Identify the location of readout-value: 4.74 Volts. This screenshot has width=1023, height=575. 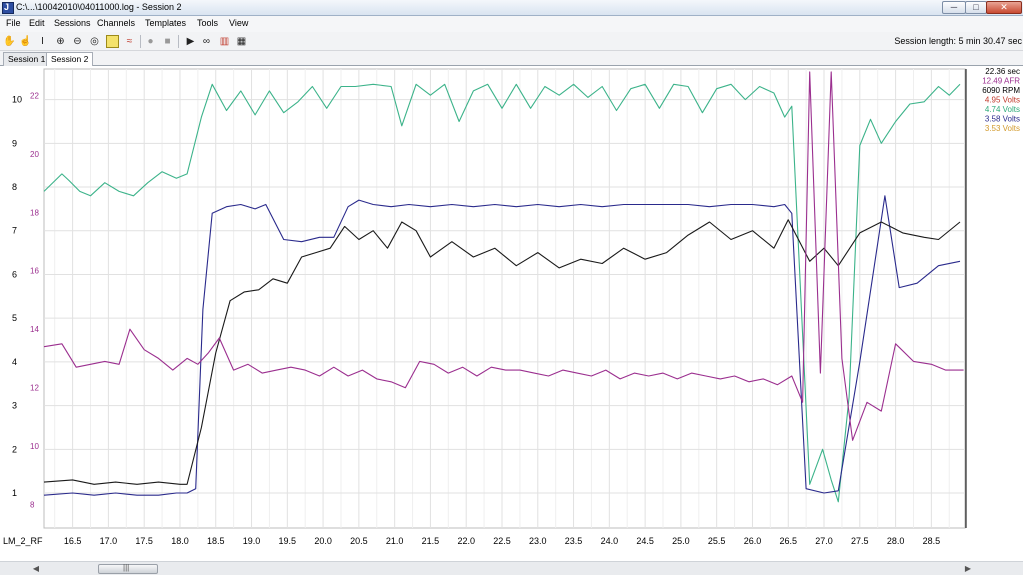
(1002, 109).